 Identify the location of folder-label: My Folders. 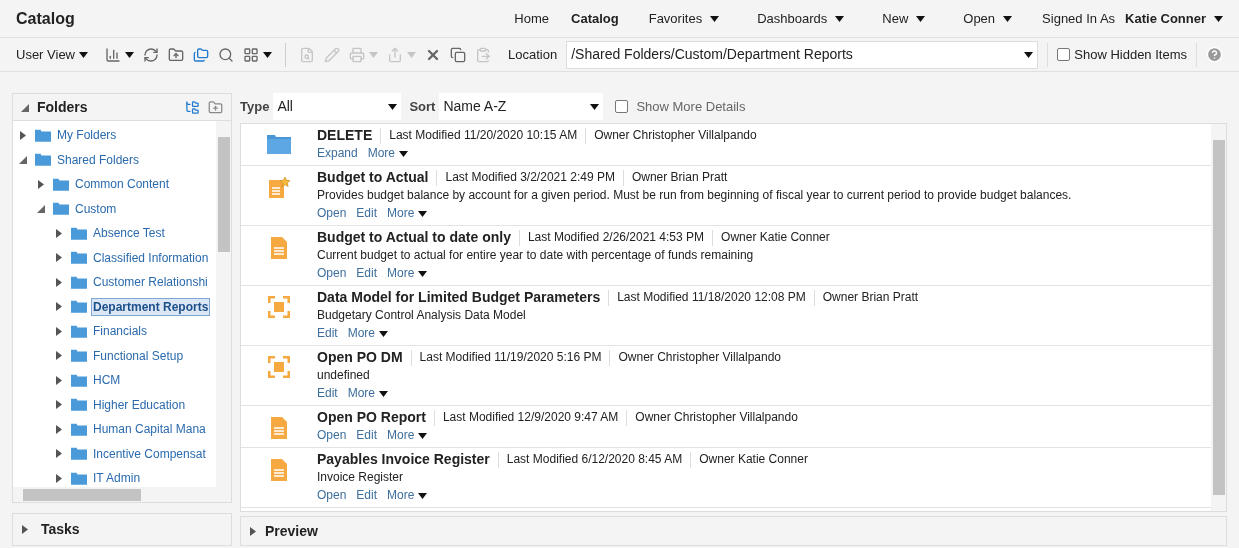
(87, 135).